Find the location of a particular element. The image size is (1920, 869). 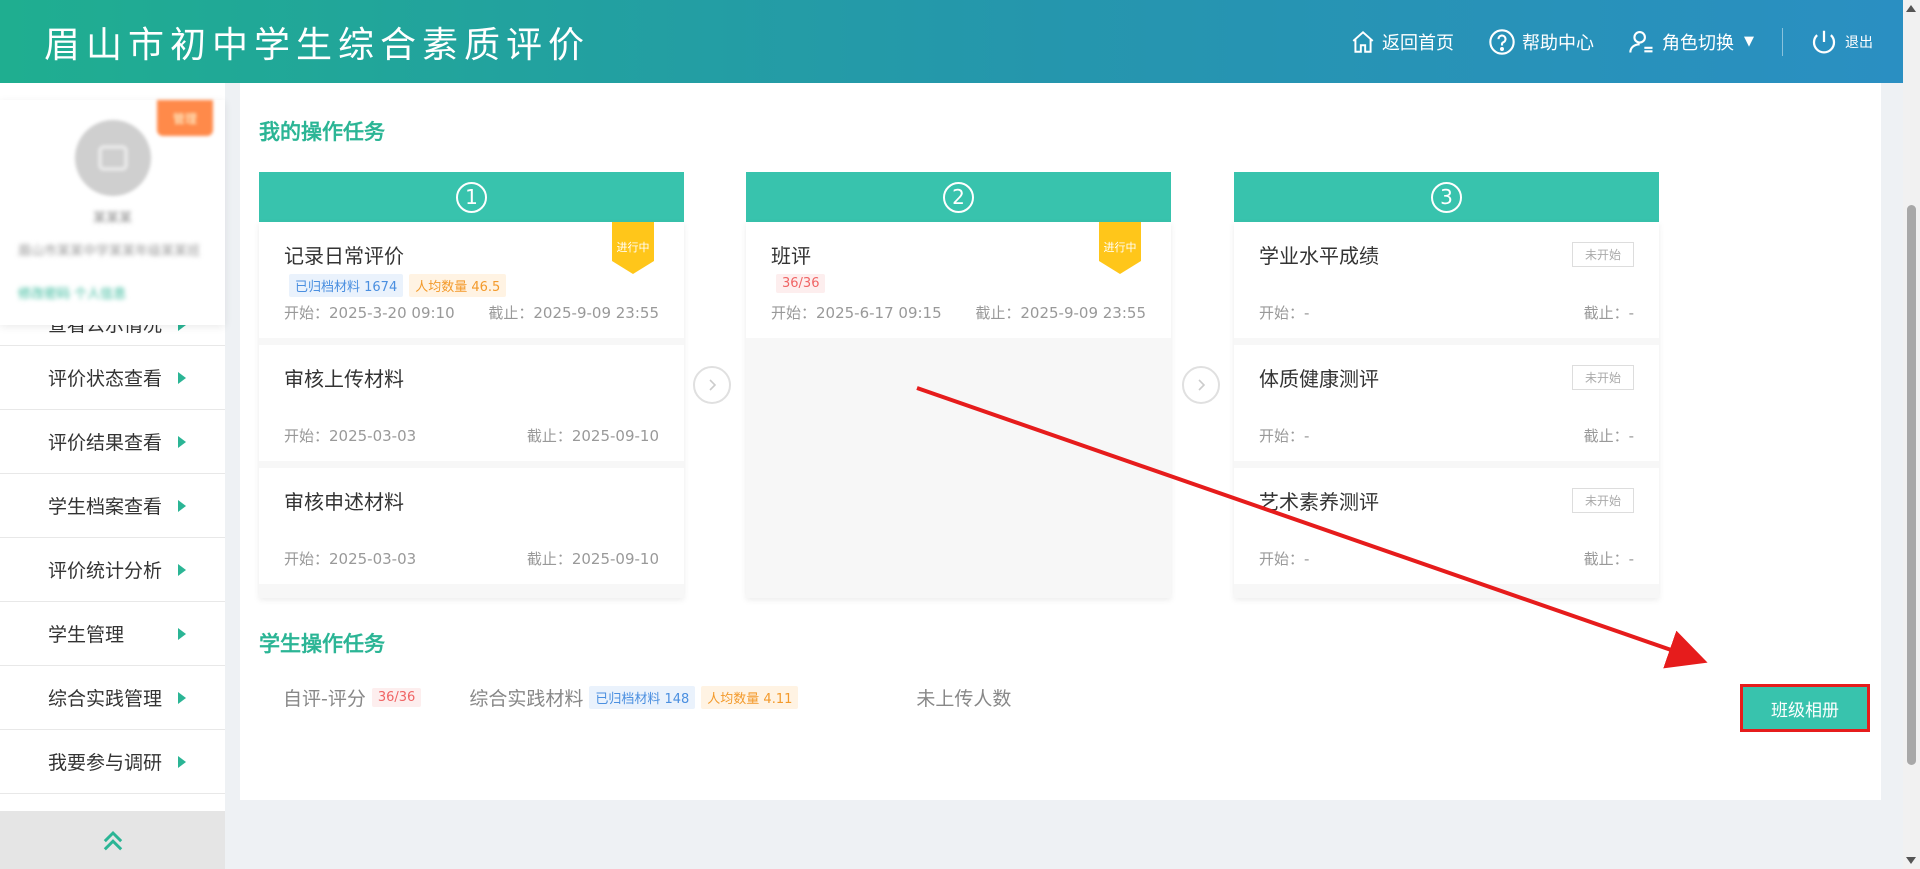

scroll-up-icon is located at coordinates (1911, 8).